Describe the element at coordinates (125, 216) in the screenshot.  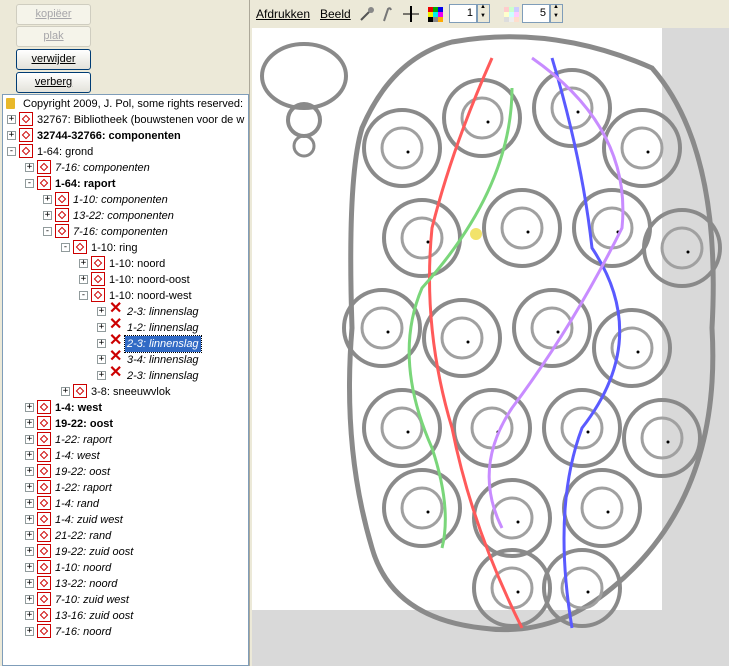
I see `tree-node: +13-22: componenten` at that location.